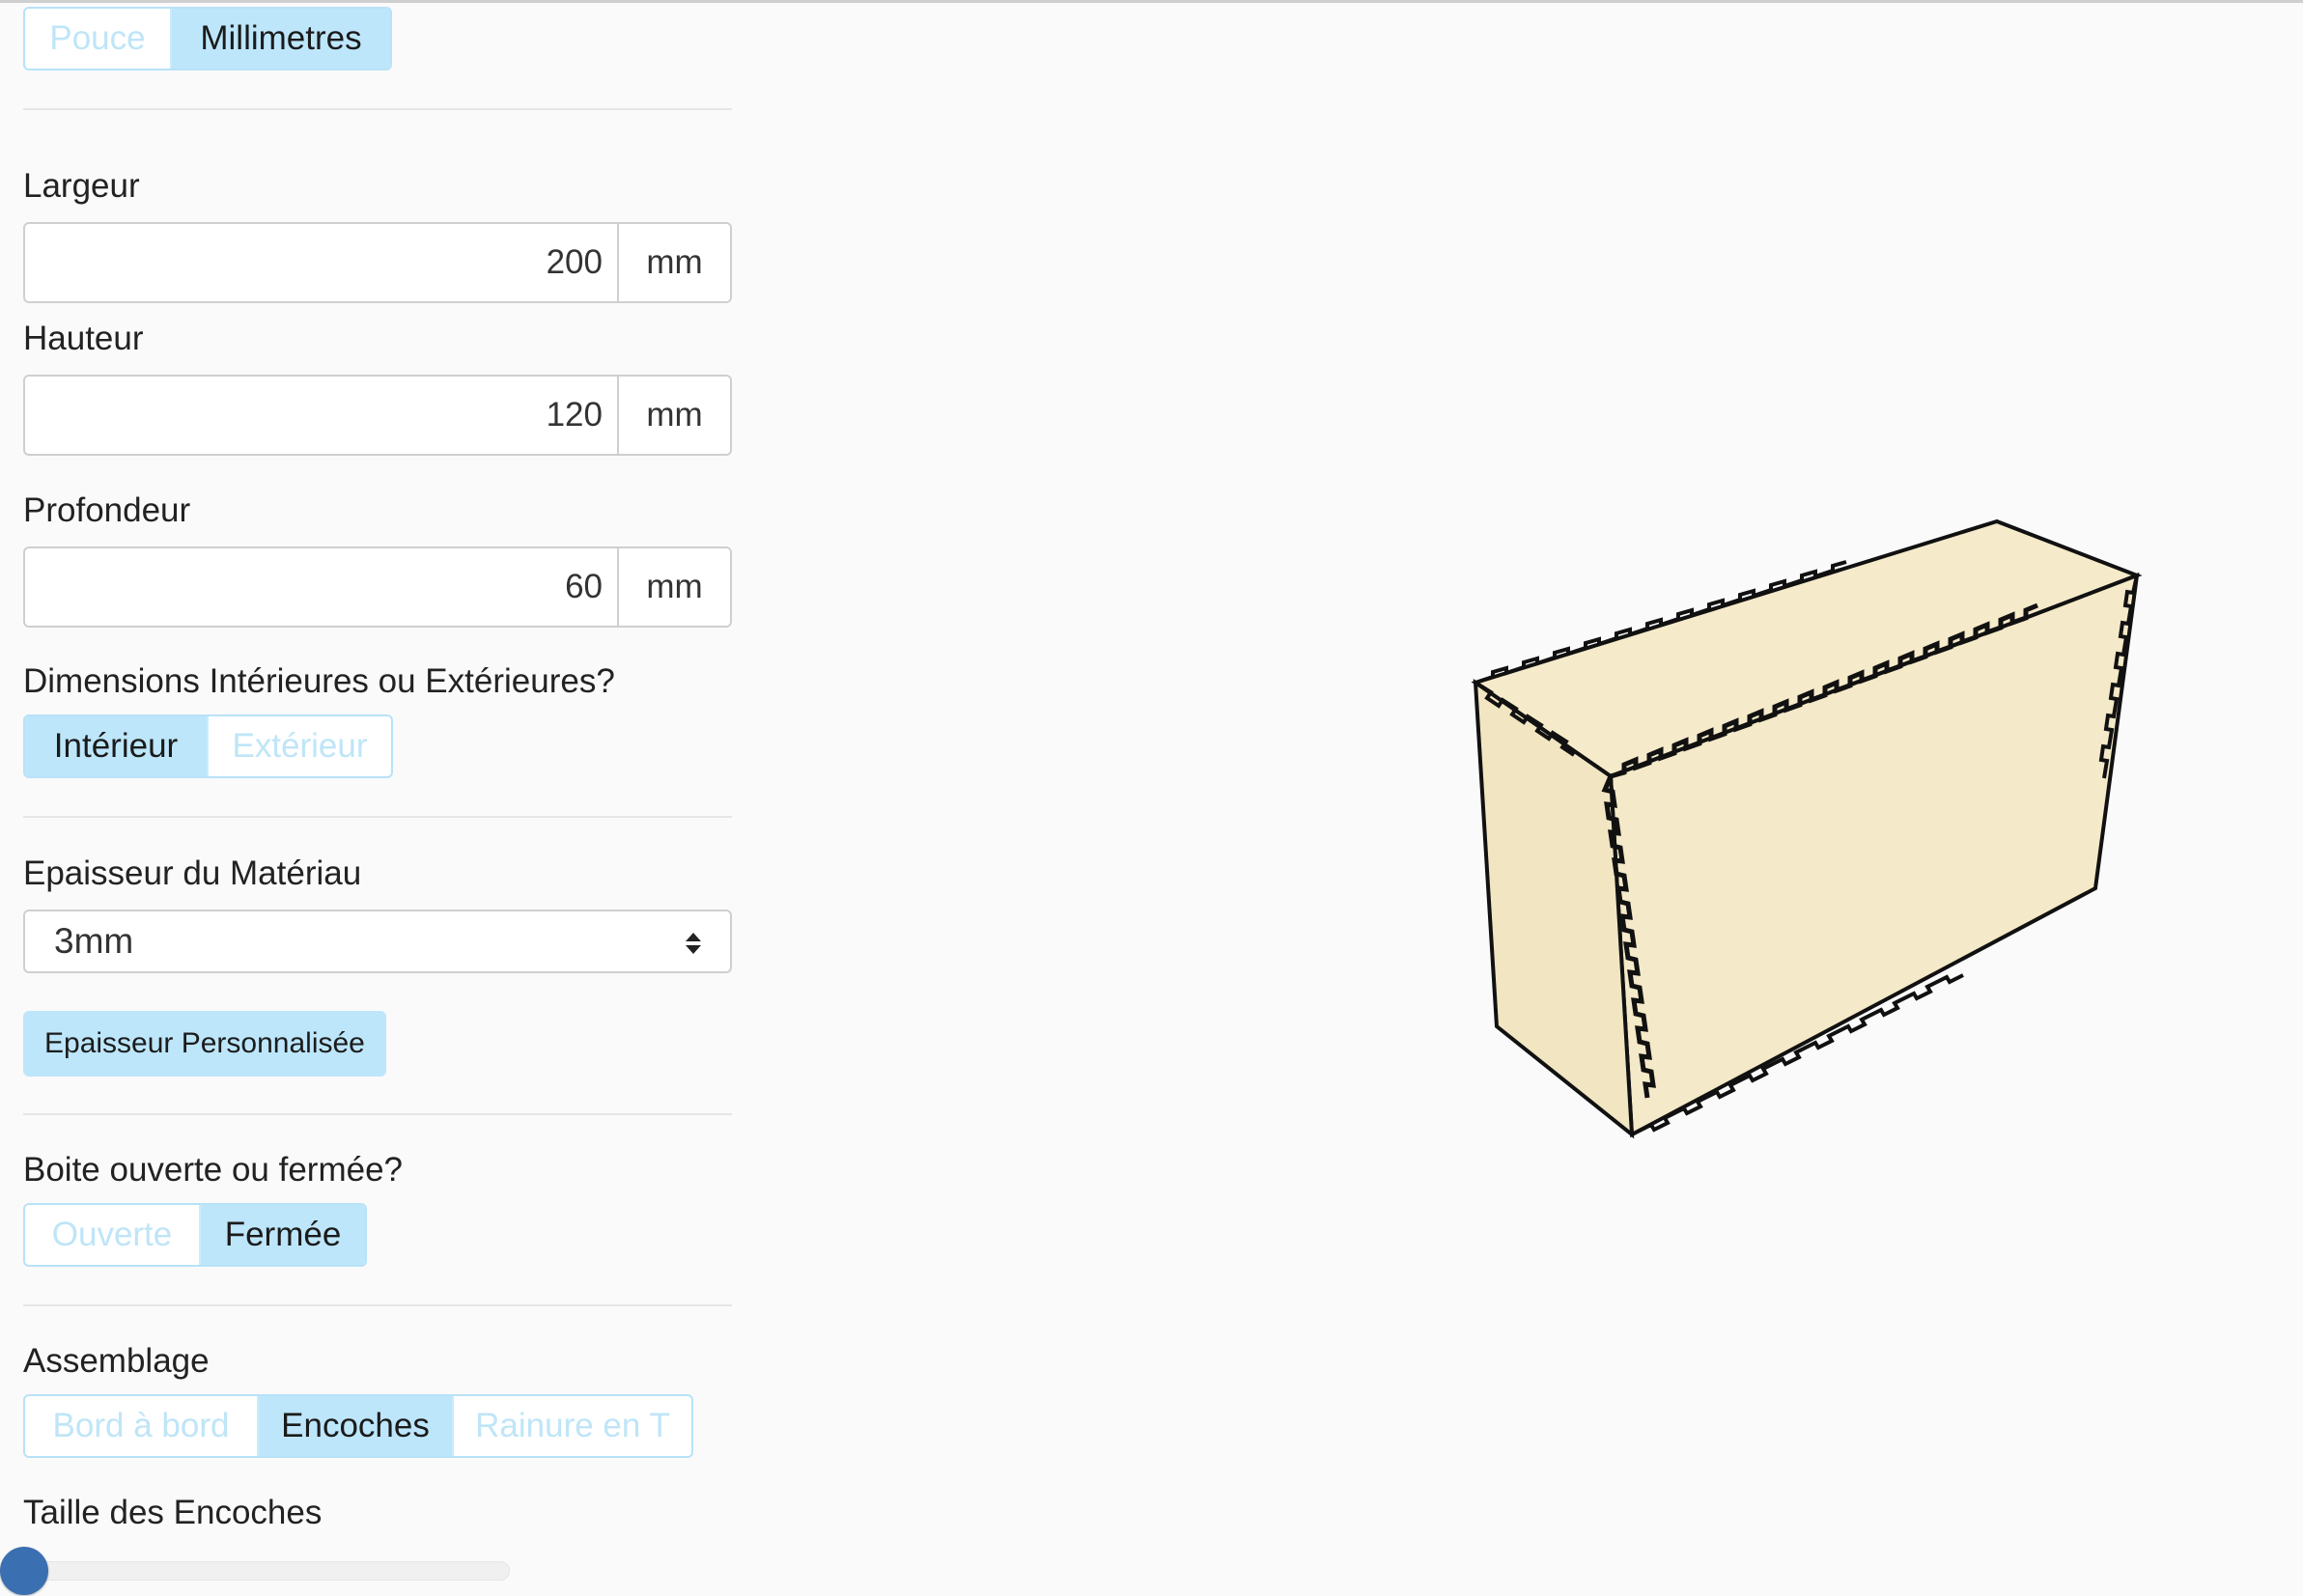 Image resolution: width=2303 pixels, height=1596 pixels. I want to click on depth-input: 60, so click(321, 587).